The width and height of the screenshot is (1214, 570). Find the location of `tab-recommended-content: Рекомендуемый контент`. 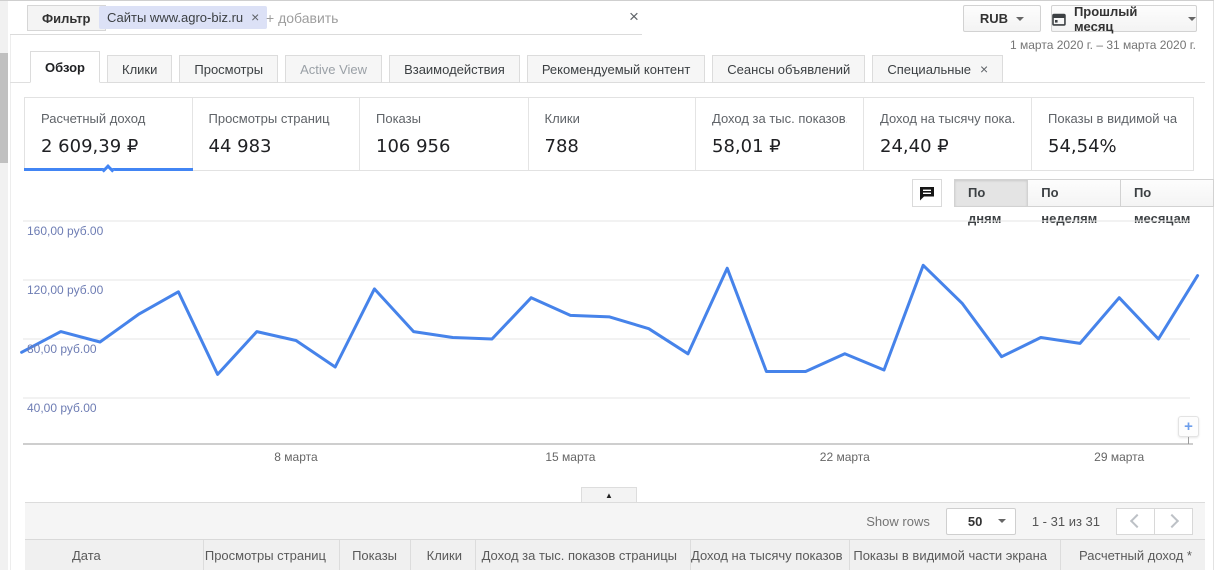

tab-recommended-content: Рекомендуемый контент is located at coordinates (616, 69).